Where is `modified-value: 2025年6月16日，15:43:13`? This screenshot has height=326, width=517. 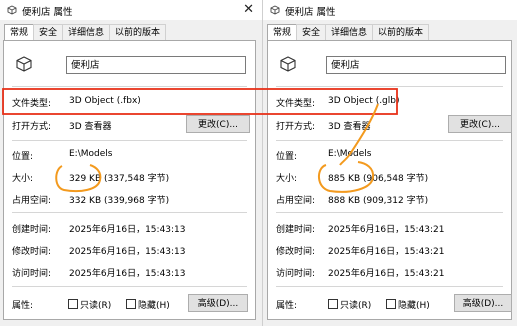 modified-value: 2025年6月16日，15:43:13 is located at coordinates (127, 252).